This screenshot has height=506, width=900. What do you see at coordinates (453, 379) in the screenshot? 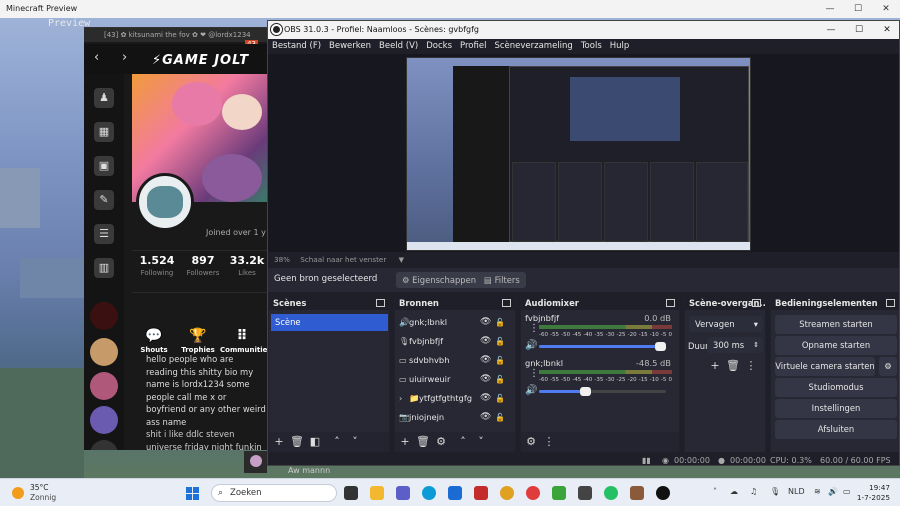
I see `source-item: ▭ uiuirweuir 👁 🔓` at bounding box center [453, 379].